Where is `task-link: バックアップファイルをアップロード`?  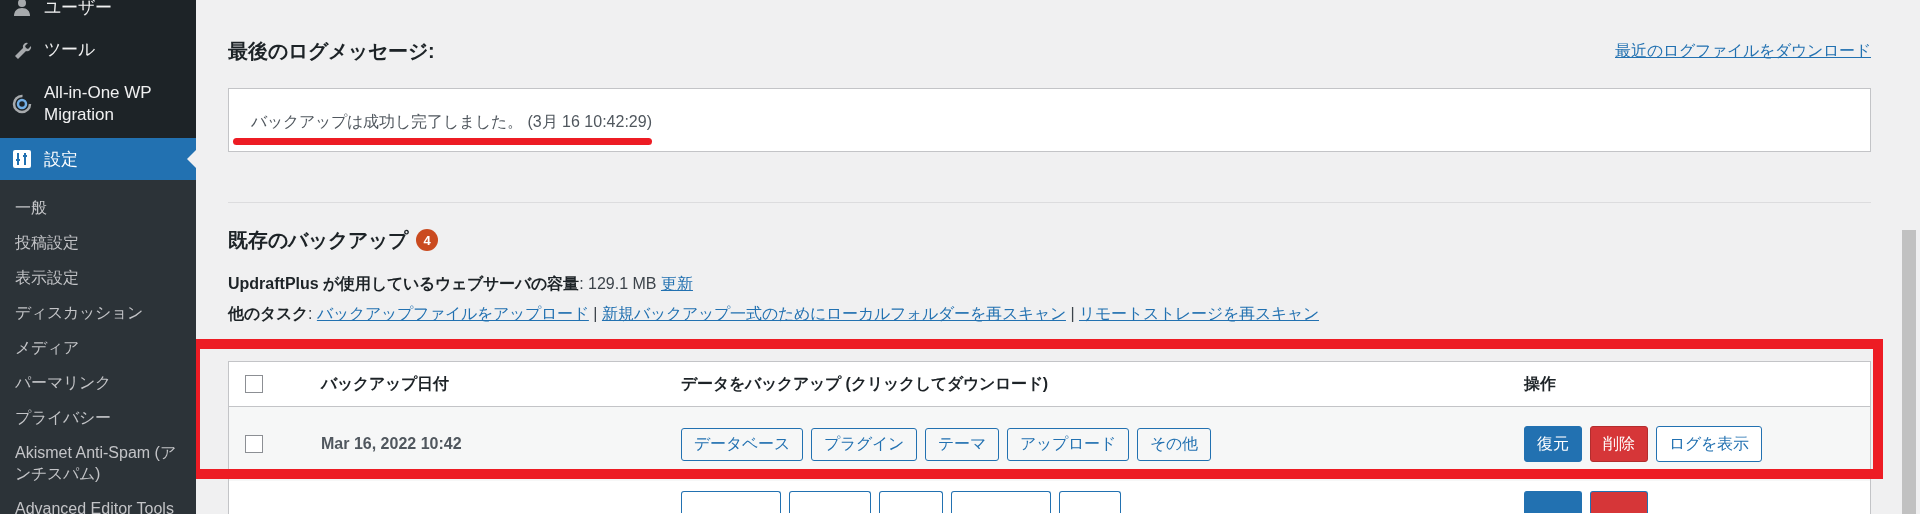
task-link: バックアップファイルをアップロード is located at coordinates (452, 313).